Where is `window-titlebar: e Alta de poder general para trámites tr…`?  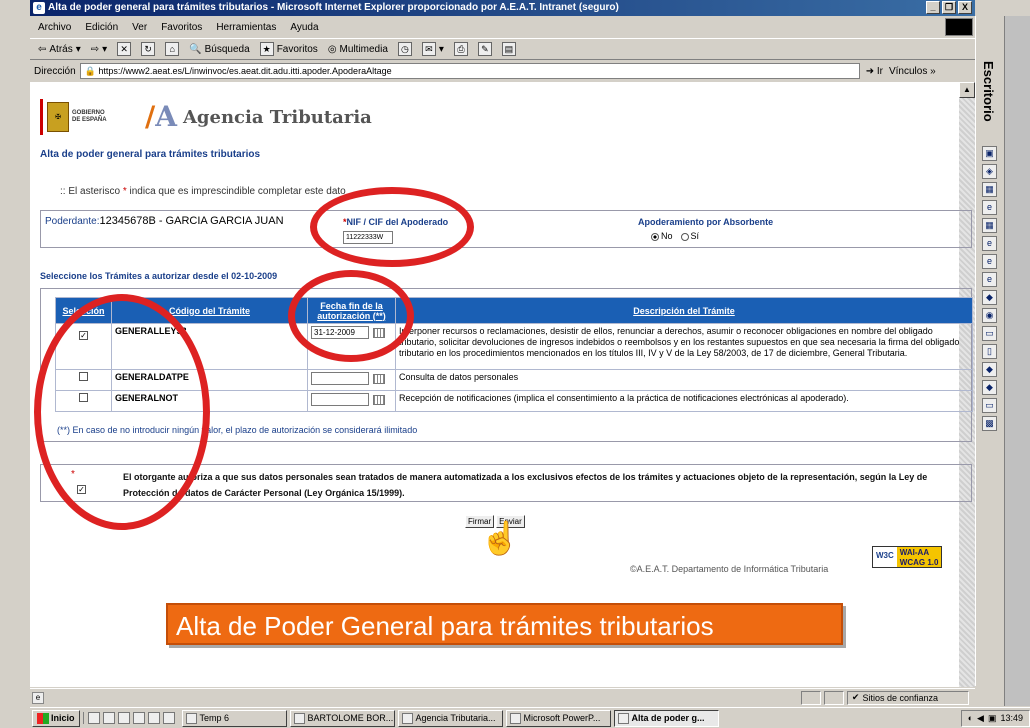
window-titlebar: e Alta de poder general para trámites tr… is located at coordinates (502, 8).